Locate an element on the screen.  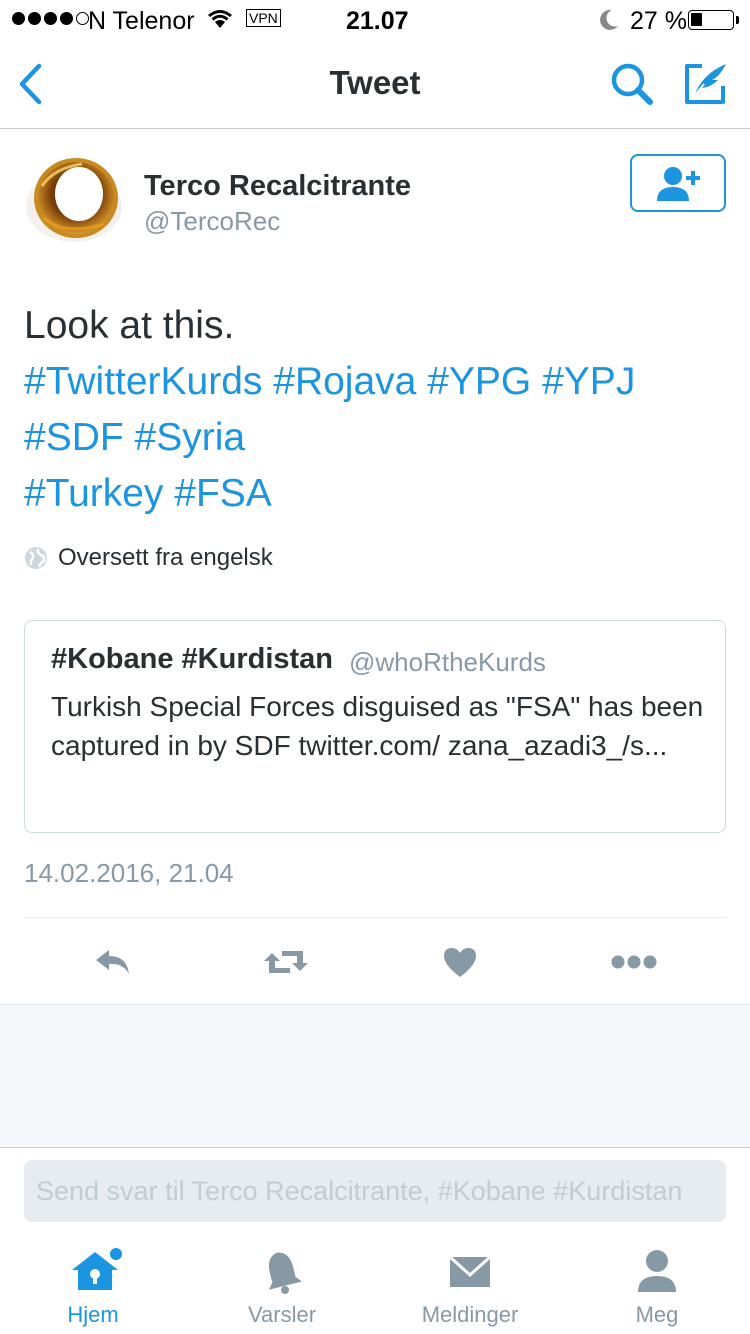
wifi-icon is located at coordinates (220, 22).